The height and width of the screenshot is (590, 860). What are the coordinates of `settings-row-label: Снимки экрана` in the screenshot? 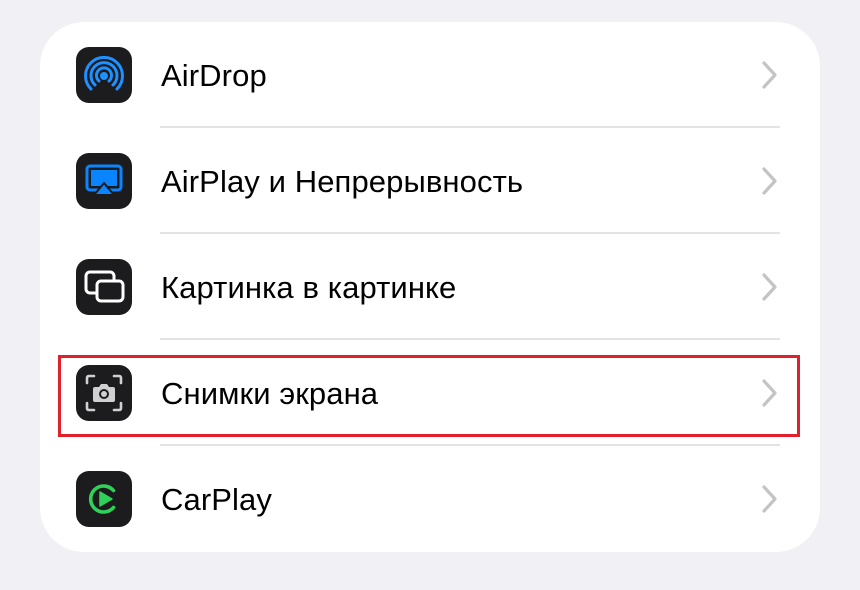 It's located at (270, 393).